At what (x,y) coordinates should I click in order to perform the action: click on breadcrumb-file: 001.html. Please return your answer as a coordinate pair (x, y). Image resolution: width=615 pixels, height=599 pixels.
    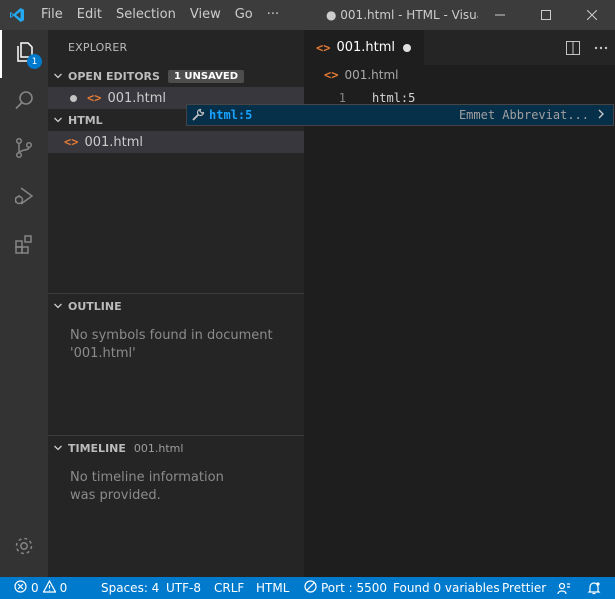
    Looking at the image, I should click on (371, 75).